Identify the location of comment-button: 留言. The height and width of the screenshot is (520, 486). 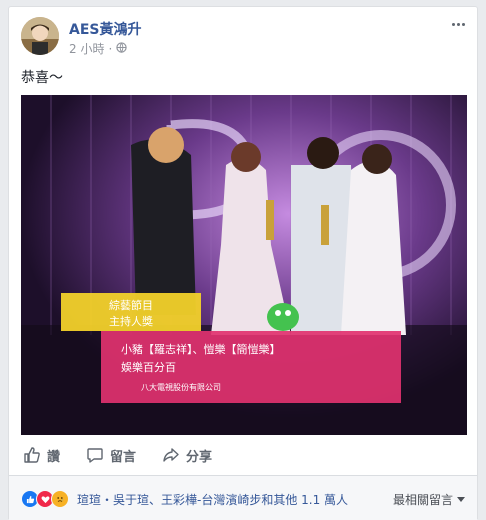
(111, 455).